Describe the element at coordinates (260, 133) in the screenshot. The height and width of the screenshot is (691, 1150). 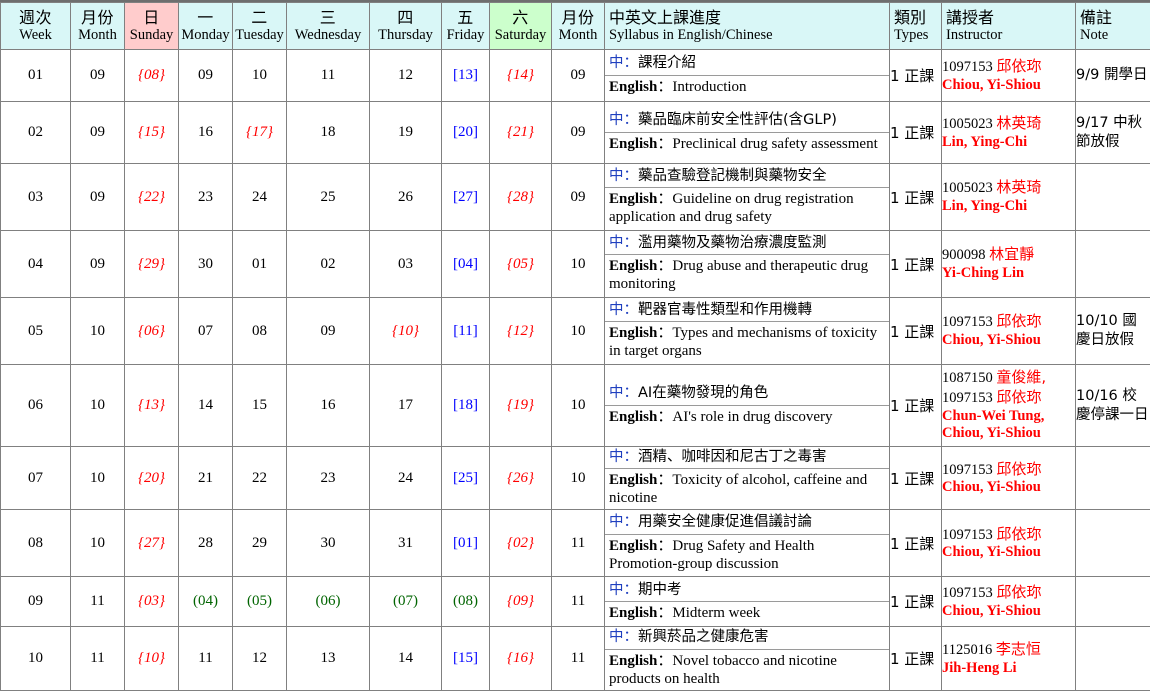
I see `date-cell-tuesday: {17}` at that location.